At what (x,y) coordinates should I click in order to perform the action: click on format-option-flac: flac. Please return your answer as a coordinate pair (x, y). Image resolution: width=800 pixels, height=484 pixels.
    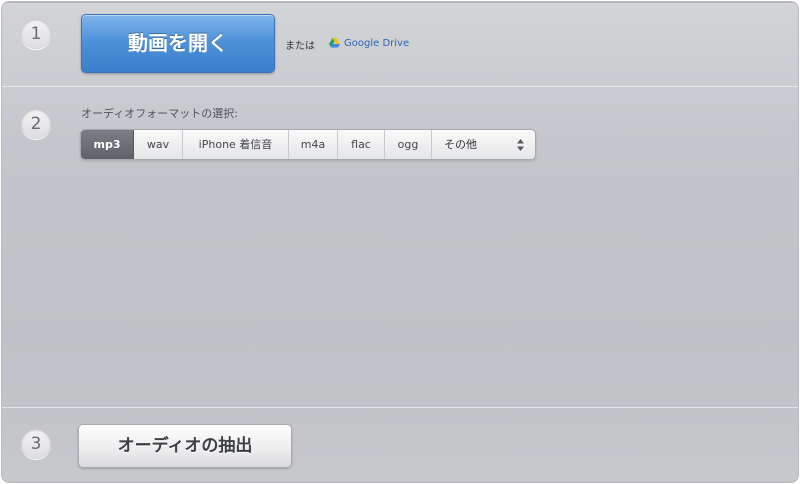
    Looking at the image, I should click on (361, 144).